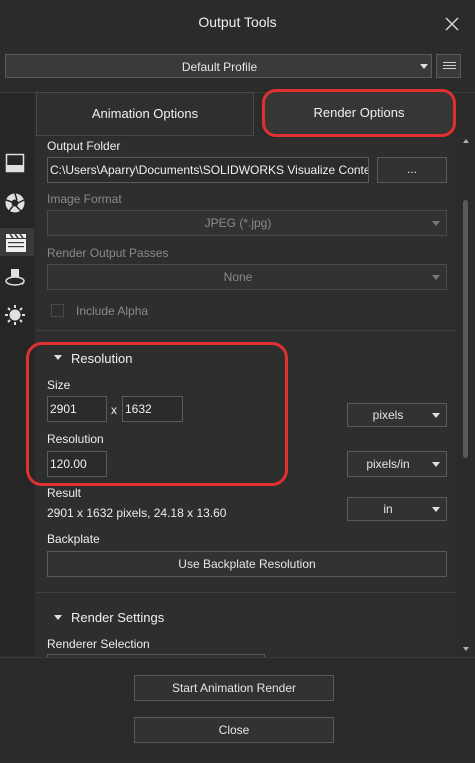 This screenshot has width=475, height=763. I want to click on render-output-passes-dropdown: None, so click(247, 277).